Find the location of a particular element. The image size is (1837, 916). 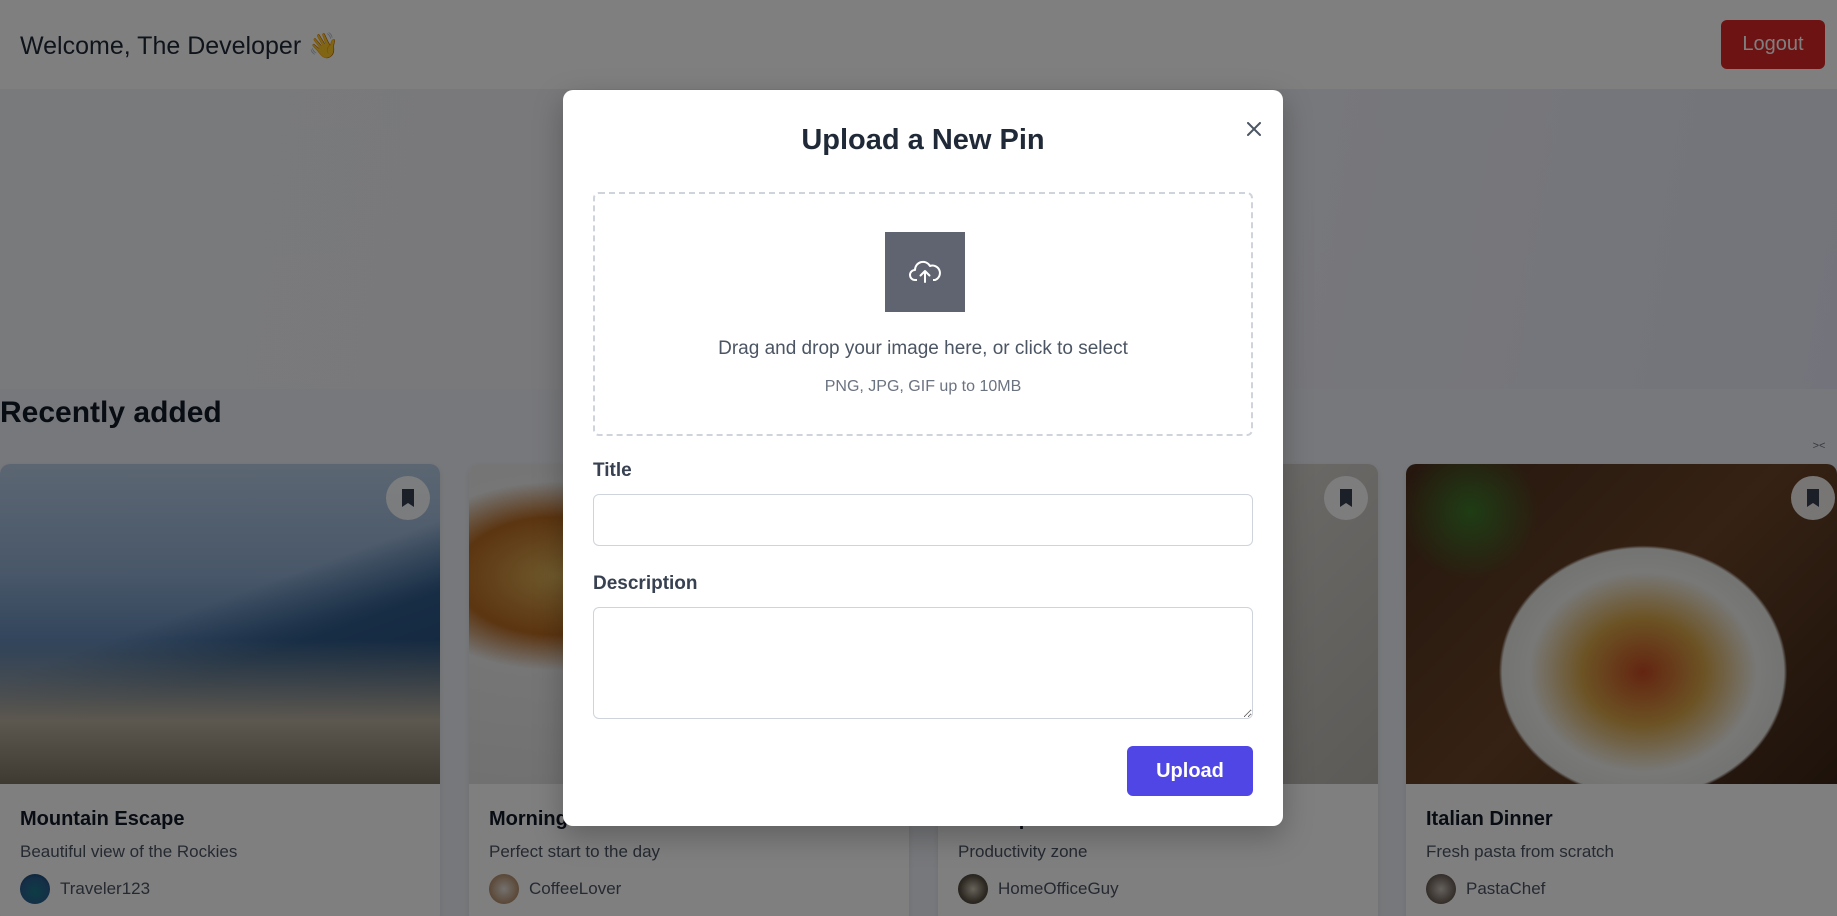

cloud-upload-icon is located at coordinates (925, 271).